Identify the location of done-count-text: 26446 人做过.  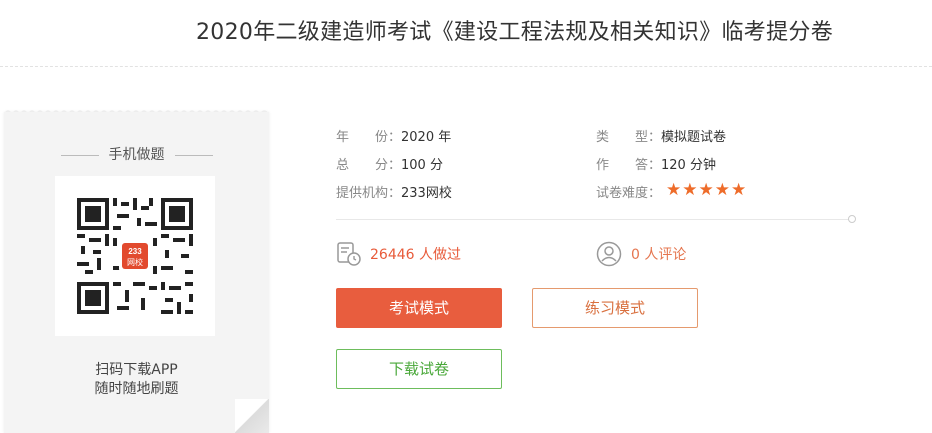
(415, 255).